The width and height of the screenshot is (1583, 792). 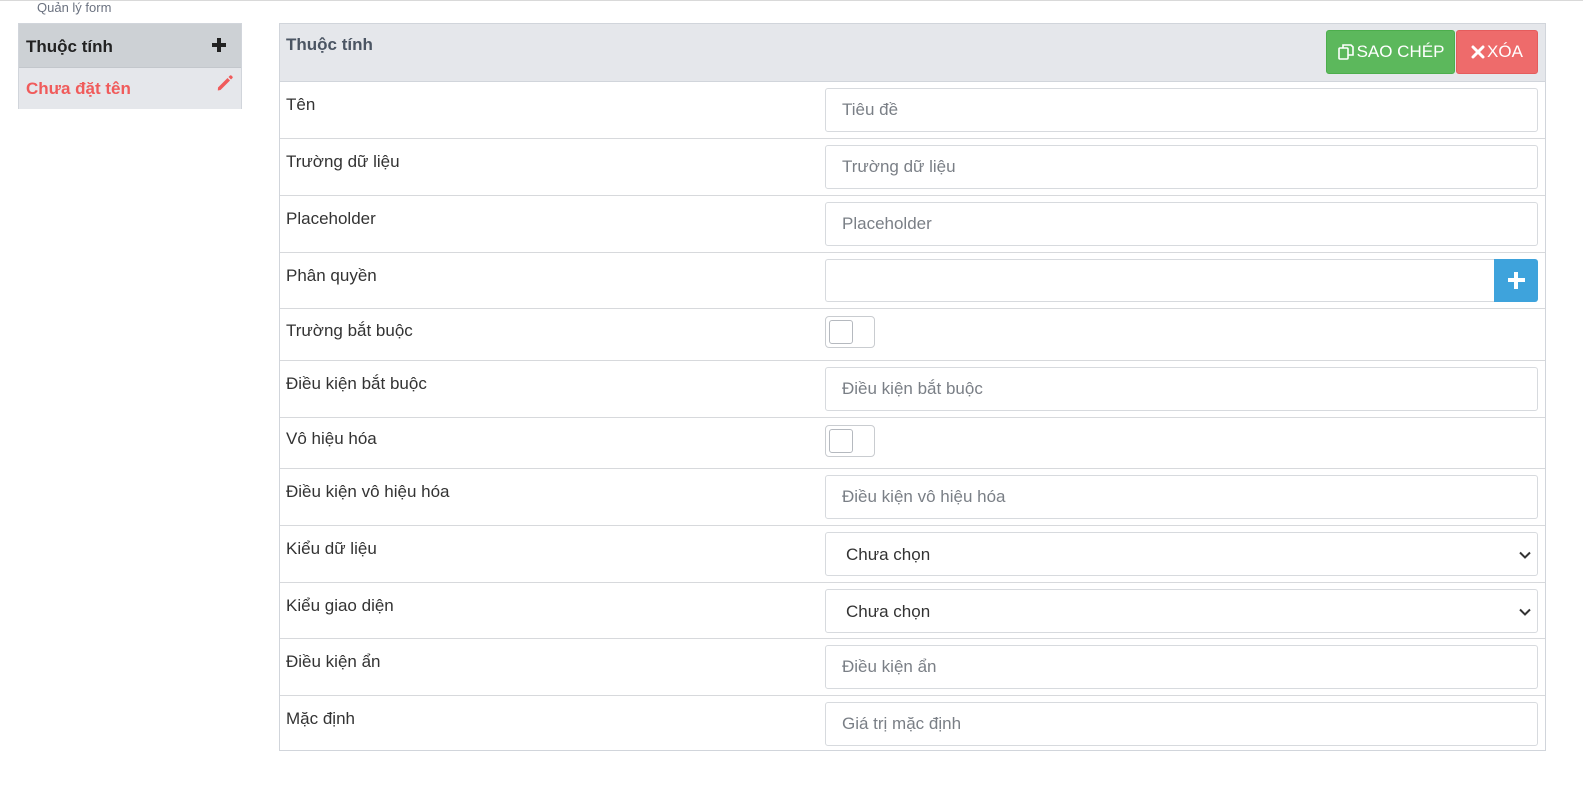 I want to click on field-label: Tên, so click(x=301, y=104).